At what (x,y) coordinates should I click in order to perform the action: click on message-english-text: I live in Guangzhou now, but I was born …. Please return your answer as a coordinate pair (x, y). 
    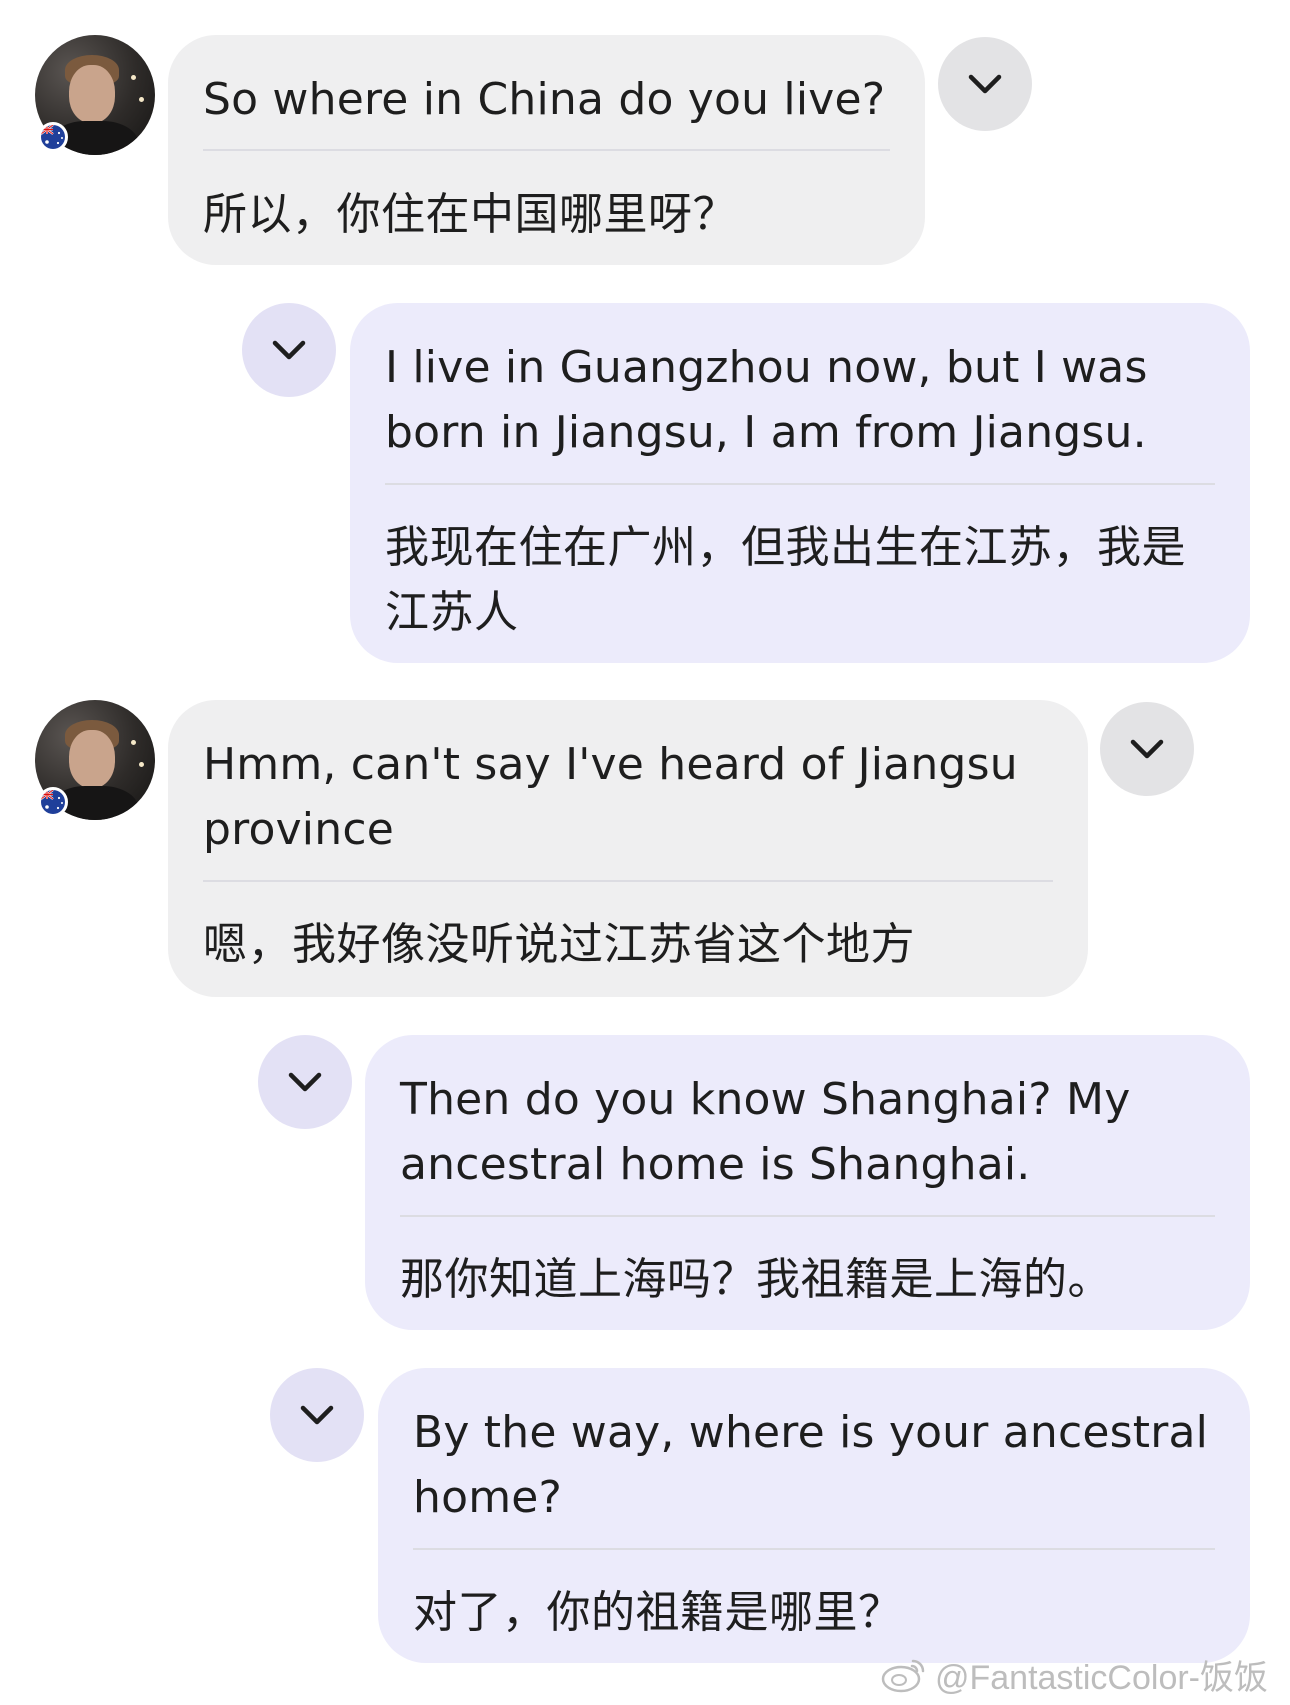
    Looking at the image, I should click on (766, 400).